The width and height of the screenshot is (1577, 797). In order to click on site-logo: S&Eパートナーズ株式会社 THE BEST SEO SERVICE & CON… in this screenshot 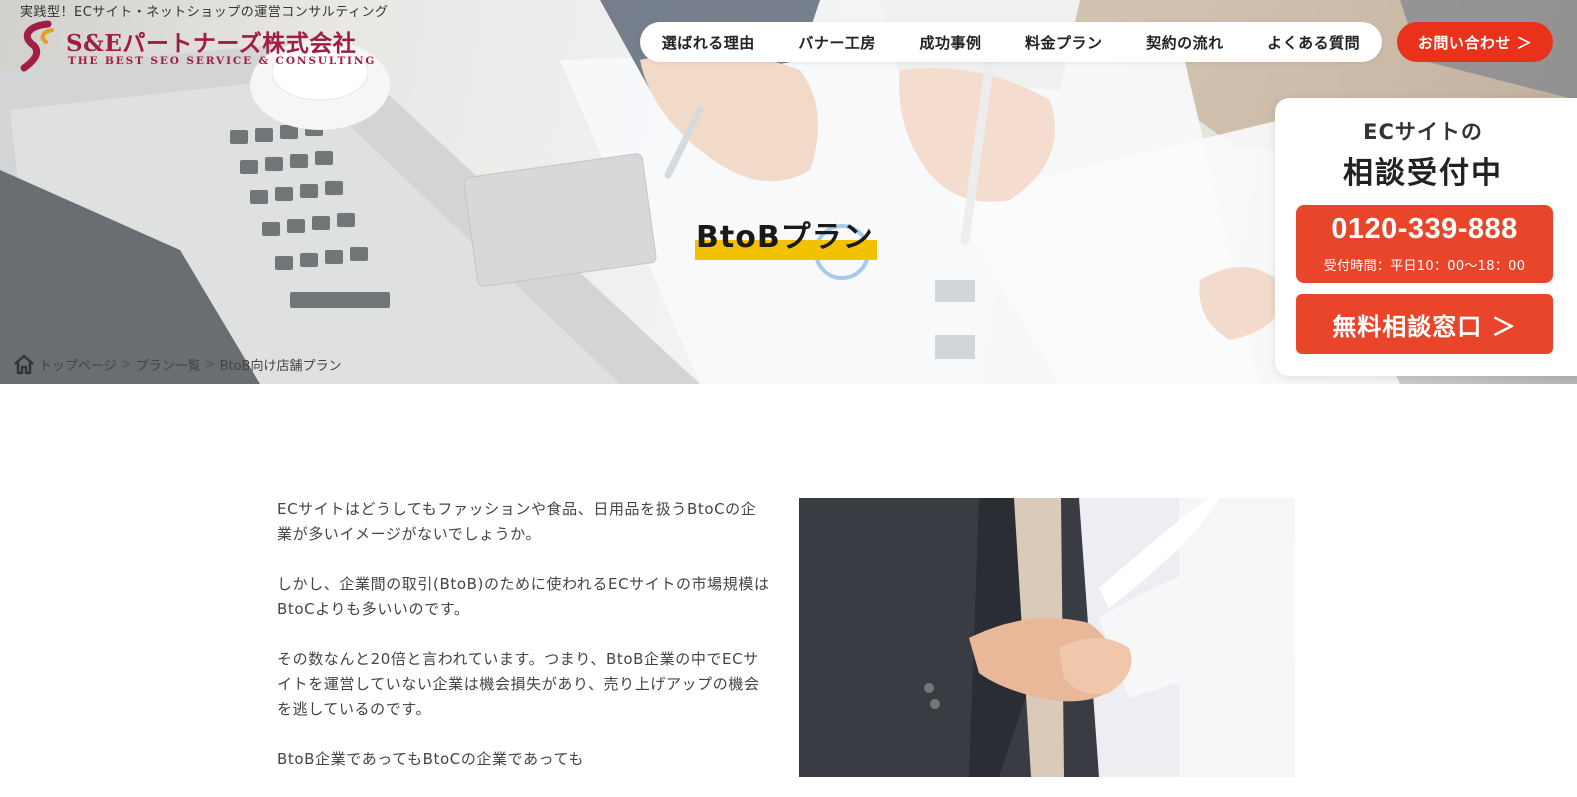, I will do `click(196, 48)`.